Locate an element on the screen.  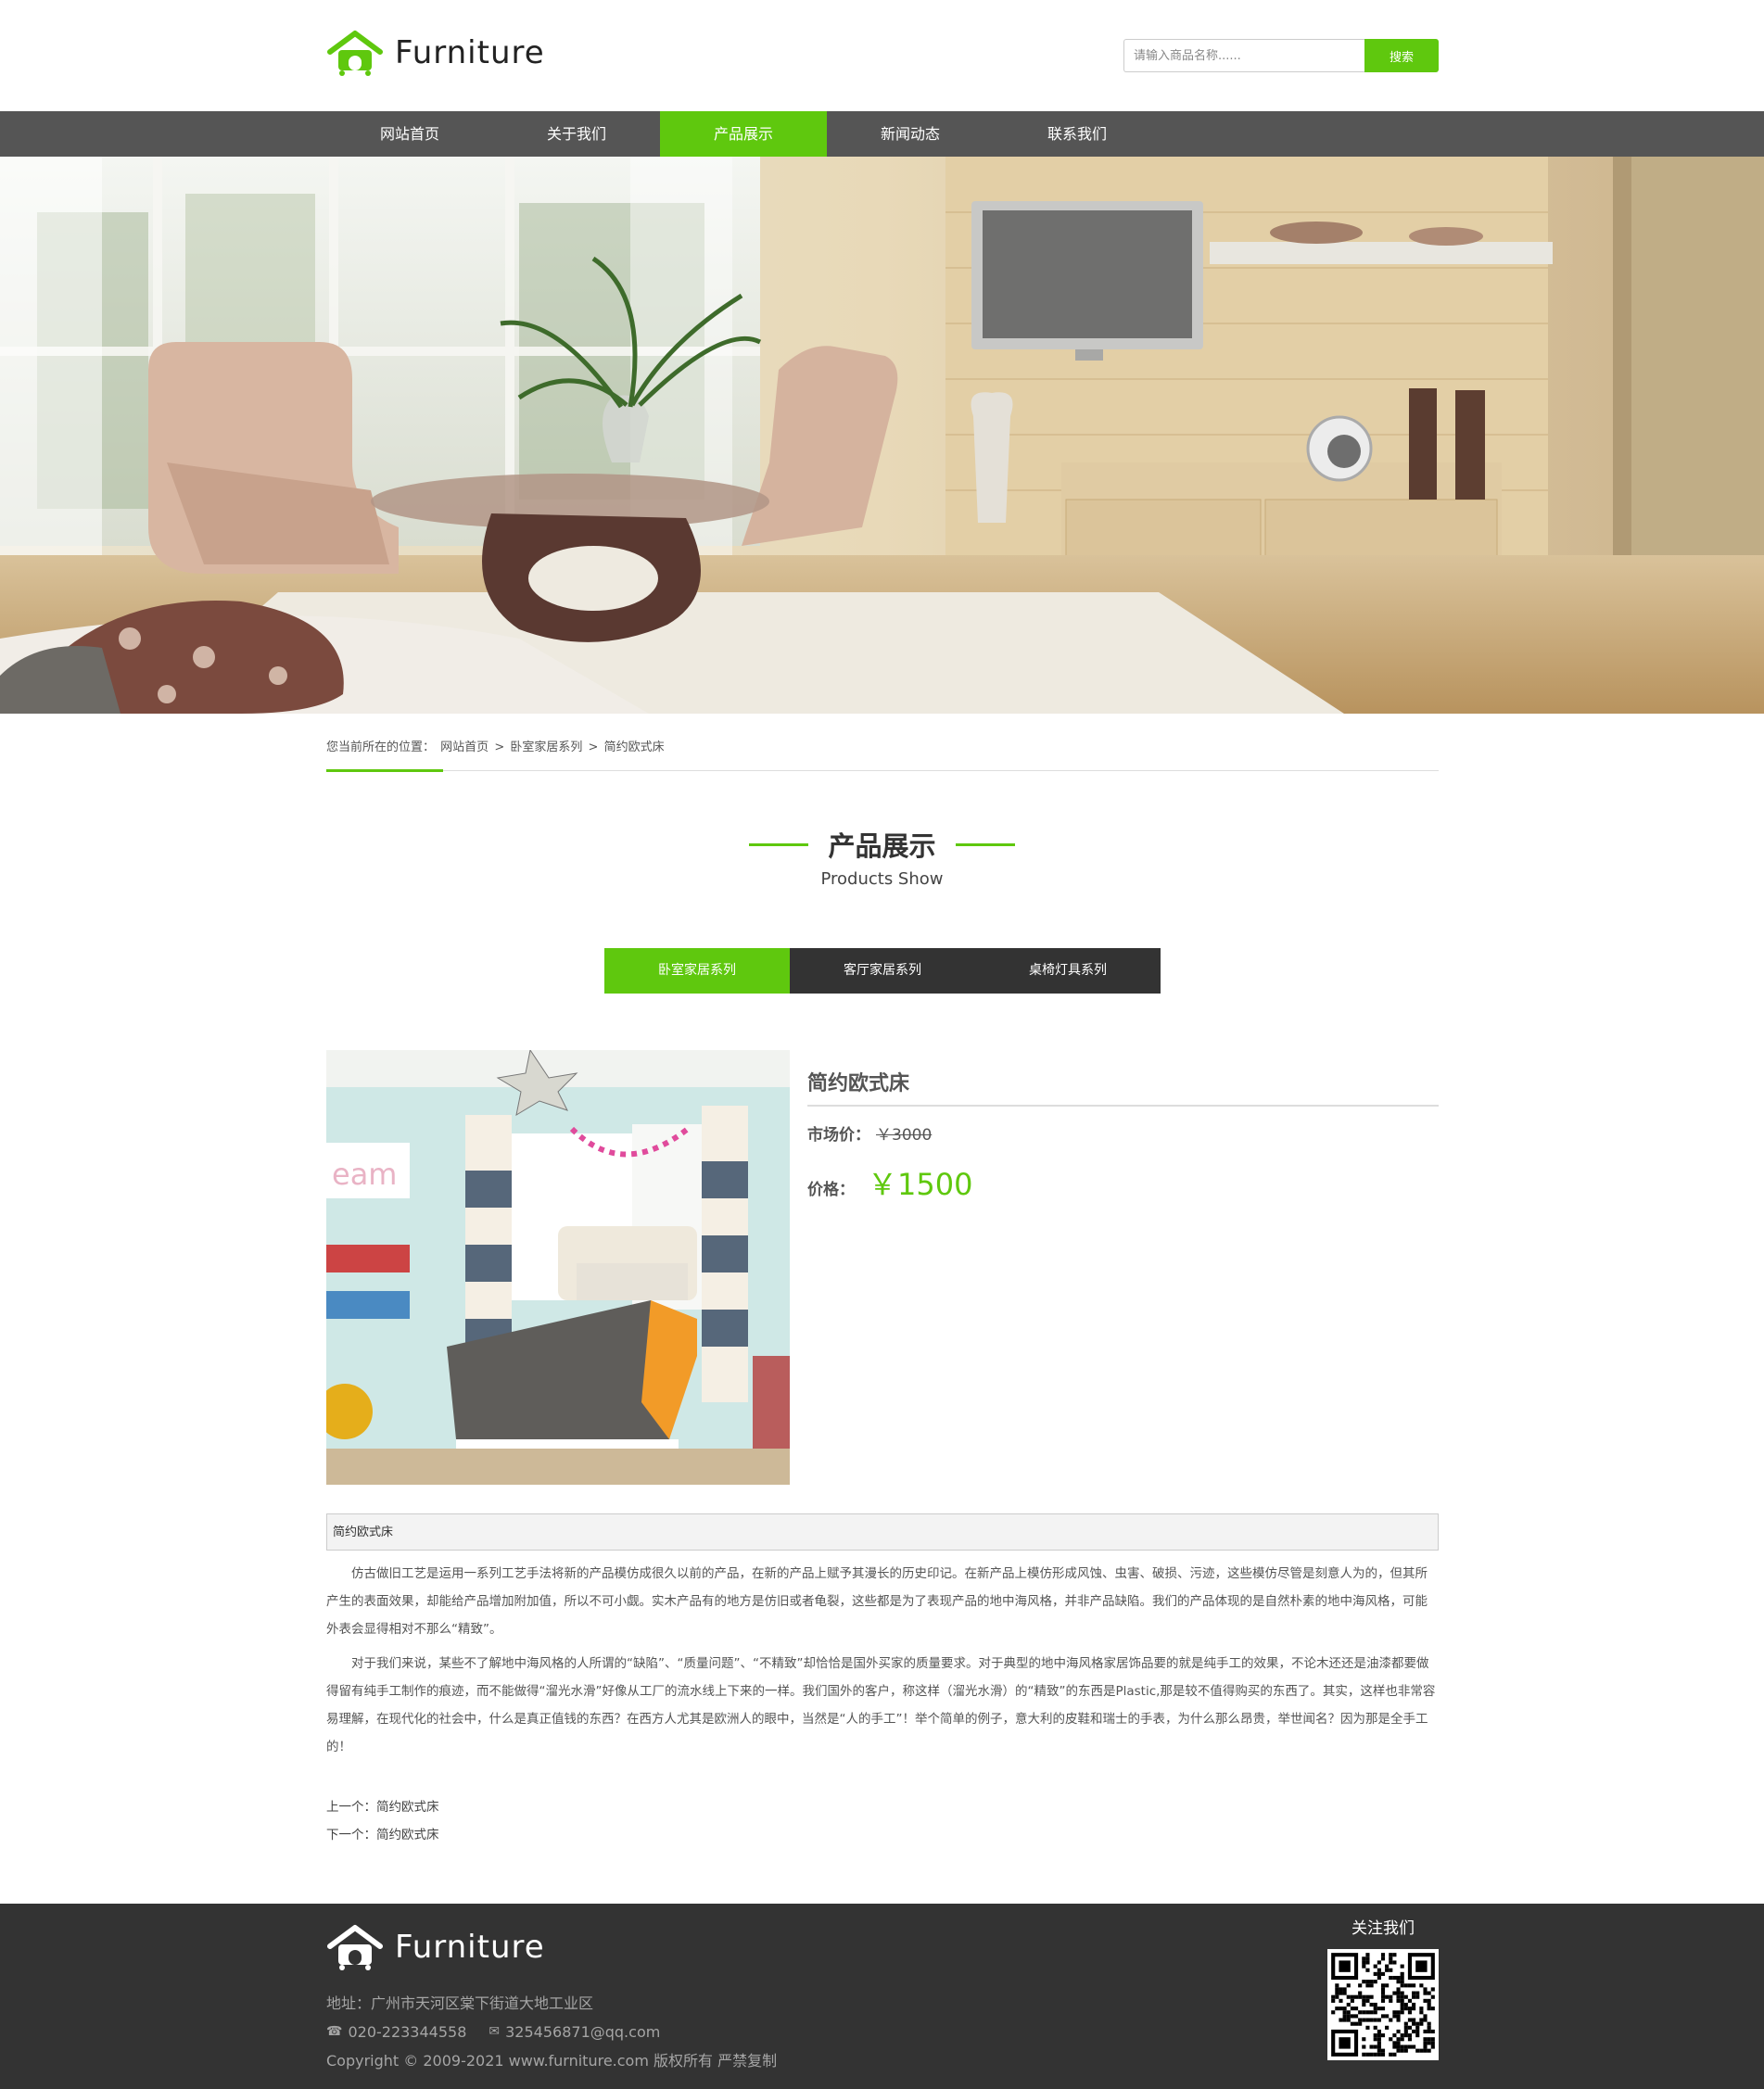
prev-next-nav: 上一个：简约欧式床 下一个：简约欧式床 is located at coordinates (383, 1821).